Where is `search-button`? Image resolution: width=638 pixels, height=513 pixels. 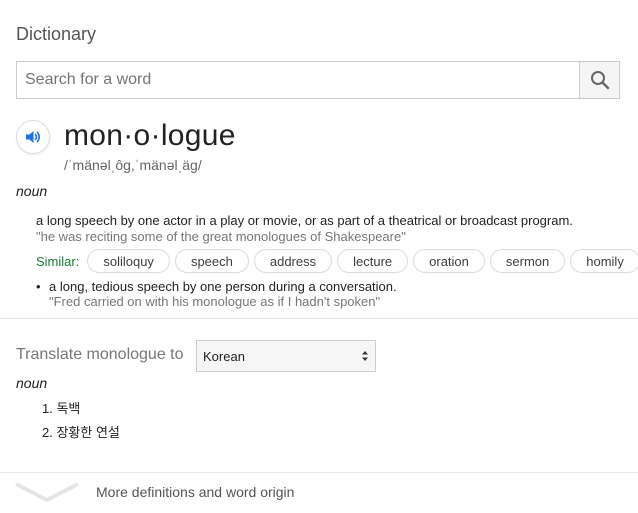 search-button is located at coordinates (599, 80).